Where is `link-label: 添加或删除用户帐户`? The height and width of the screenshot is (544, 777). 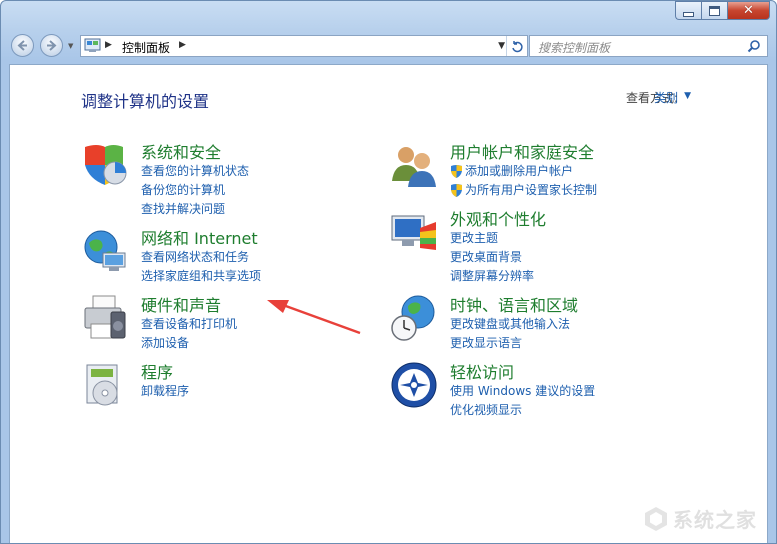
link-label: 添加或删除用户帐户 is located at coordinates (519, 171).